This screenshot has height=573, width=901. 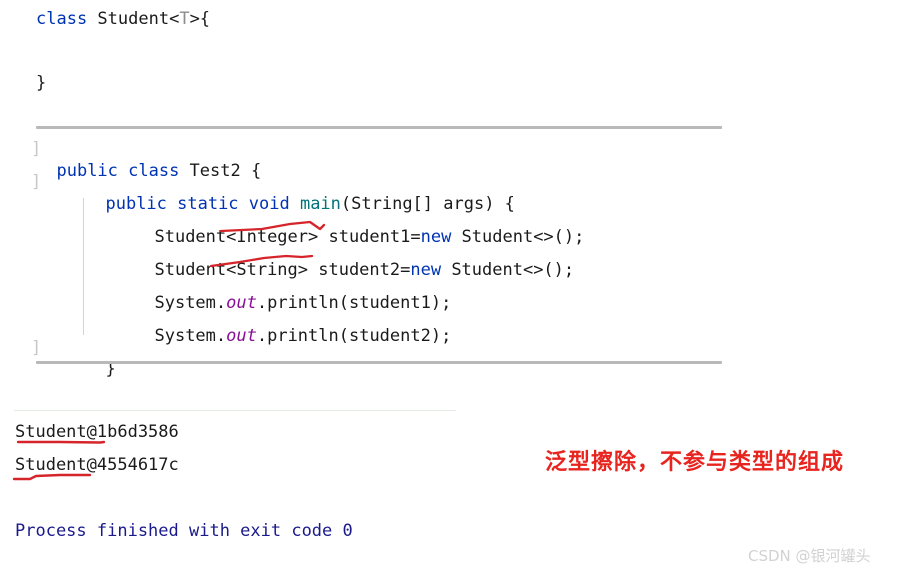 What do you see at coordinates (809, 556) in the screenshot?
I see `csdn-watermark: CSDN @银河罐头` at bounding box center [809, 556].